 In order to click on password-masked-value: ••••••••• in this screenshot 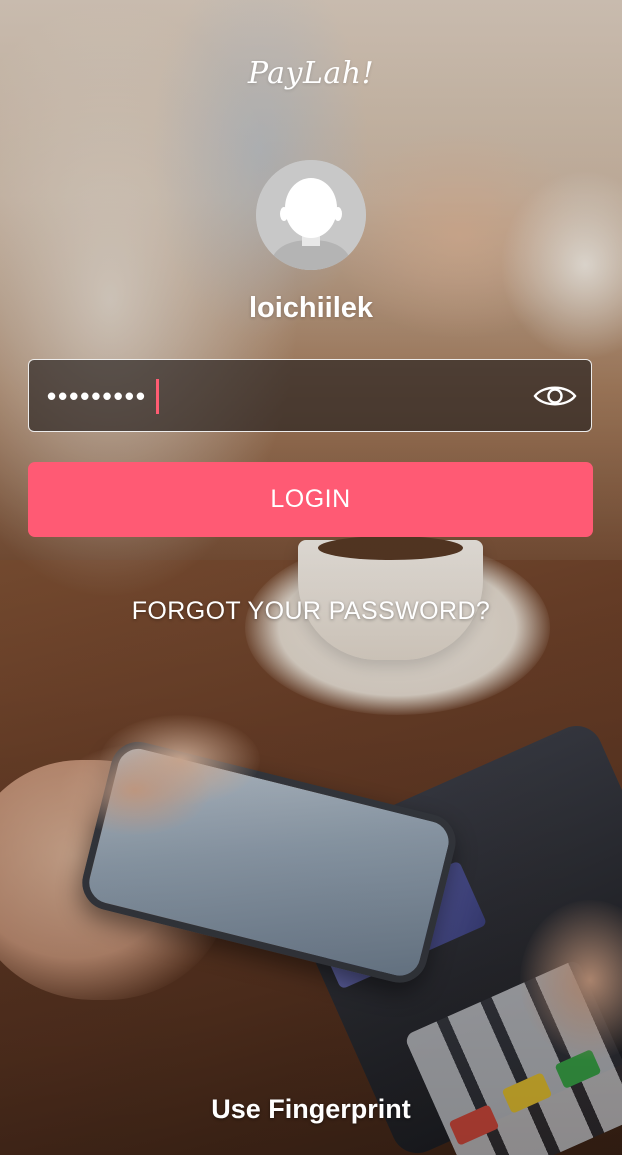, I will do `click(97, 396)`.